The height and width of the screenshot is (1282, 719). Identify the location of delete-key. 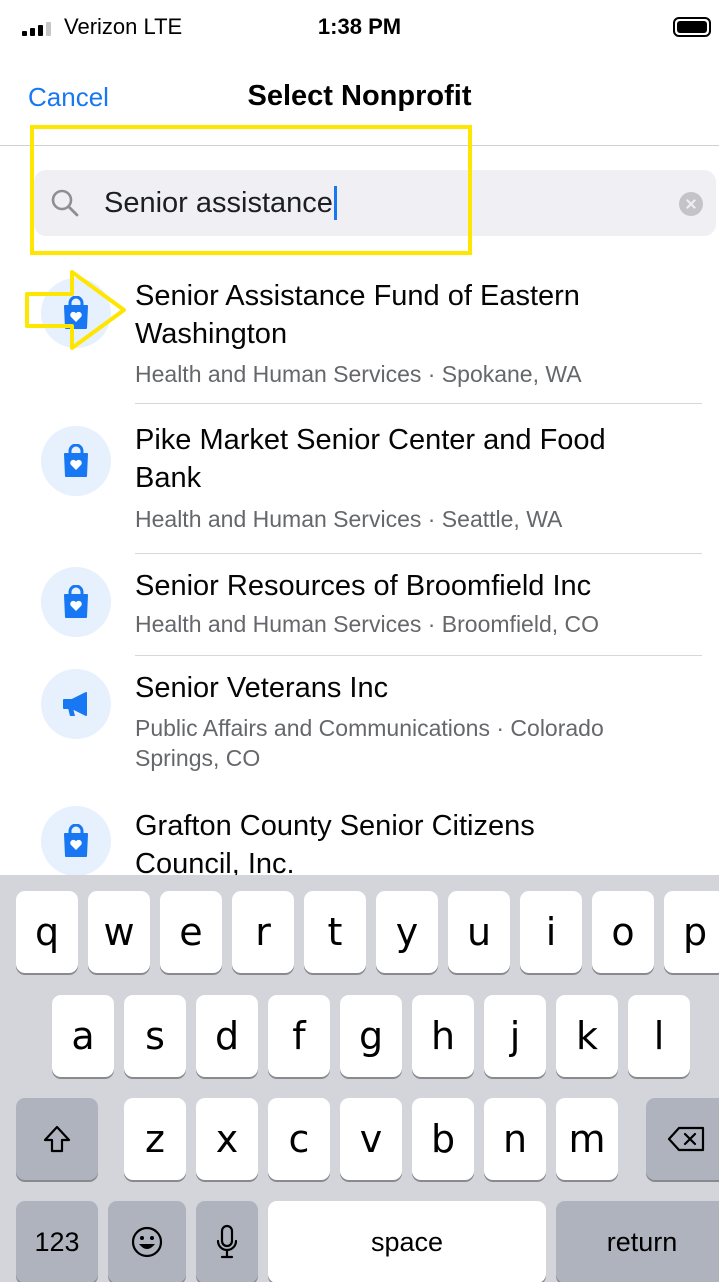
(682, 1139).